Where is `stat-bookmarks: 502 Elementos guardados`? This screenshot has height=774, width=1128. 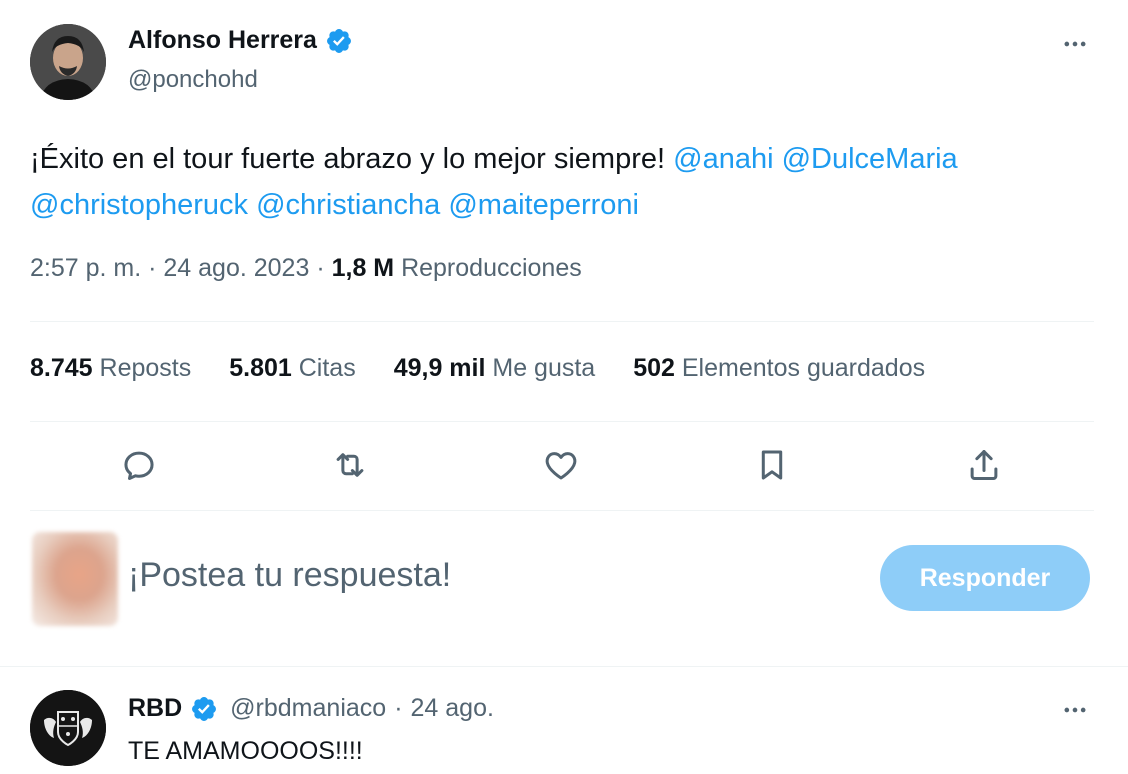 stat-bookmarks: 502 Elementos guardados is located at coordinates (779, 368).